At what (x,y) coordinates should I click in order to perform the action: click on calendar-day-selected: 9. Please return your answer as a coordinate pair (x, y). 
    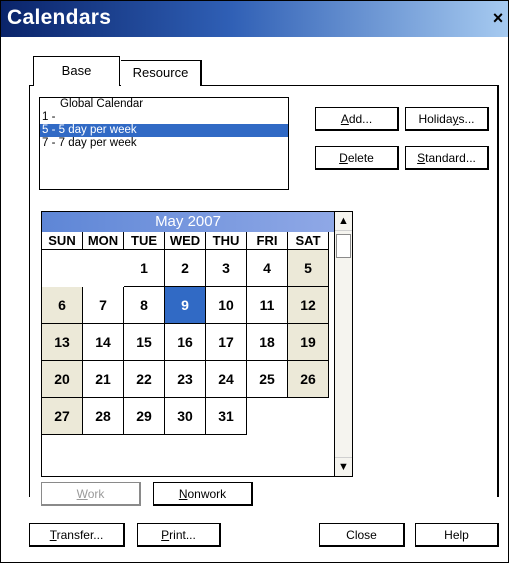
    Looking at the image, I should click on (185, 305).